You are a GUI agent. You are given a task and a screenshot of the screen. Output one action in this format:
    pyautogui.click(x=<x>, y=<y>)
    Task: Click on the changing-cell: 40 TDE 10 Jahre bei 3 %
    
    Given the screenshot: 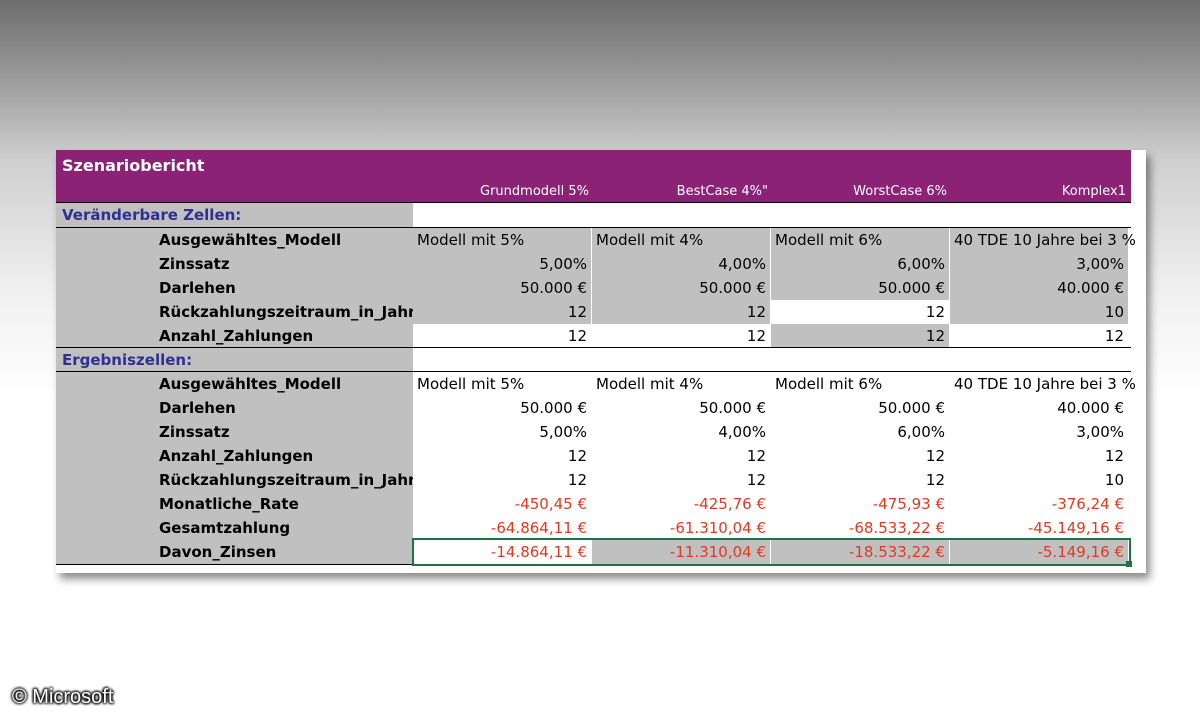 What is the action you would take?
    pyautogui.click(x=1043, y=240)
    